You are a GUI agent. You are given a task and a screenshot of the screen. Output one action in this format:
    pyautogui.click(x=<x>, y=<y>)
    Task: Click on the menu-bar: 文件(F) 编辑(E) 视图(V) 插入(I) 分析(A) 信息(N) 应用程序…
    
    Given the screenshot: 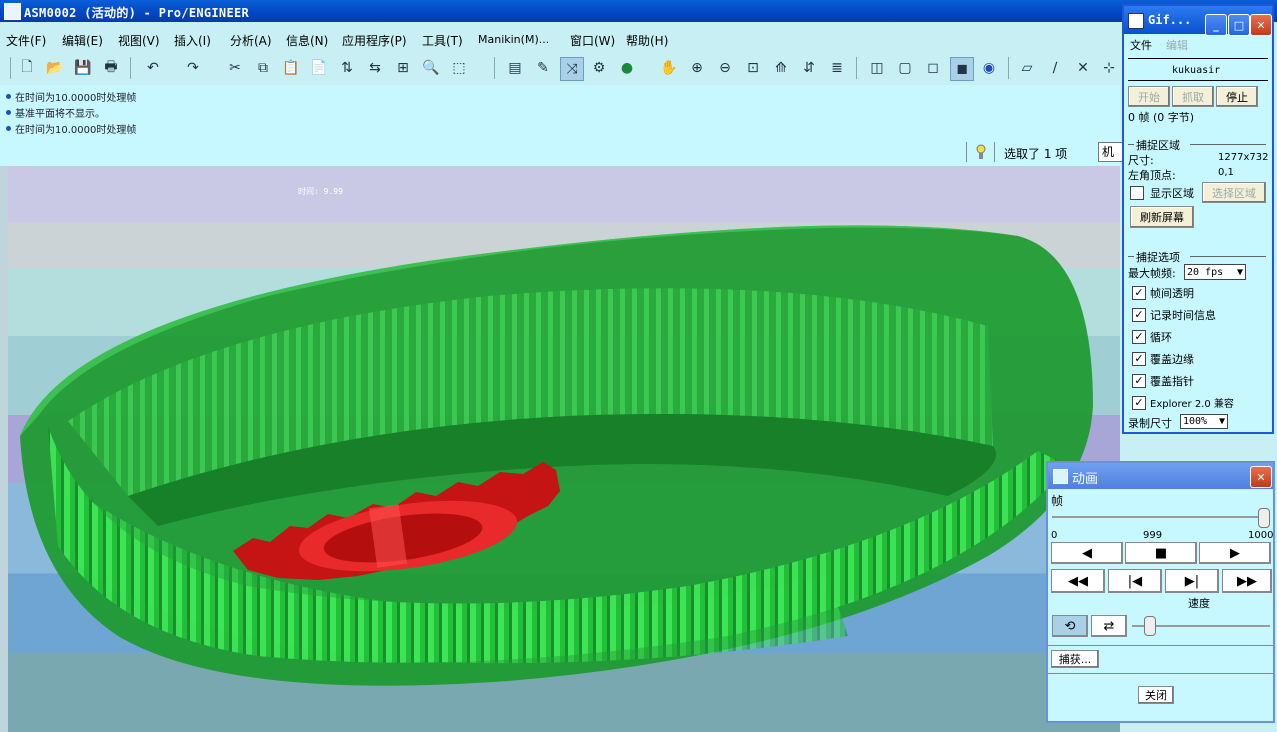 What is the action you would take?
    pyautogui.click(x=560, y=40)
    